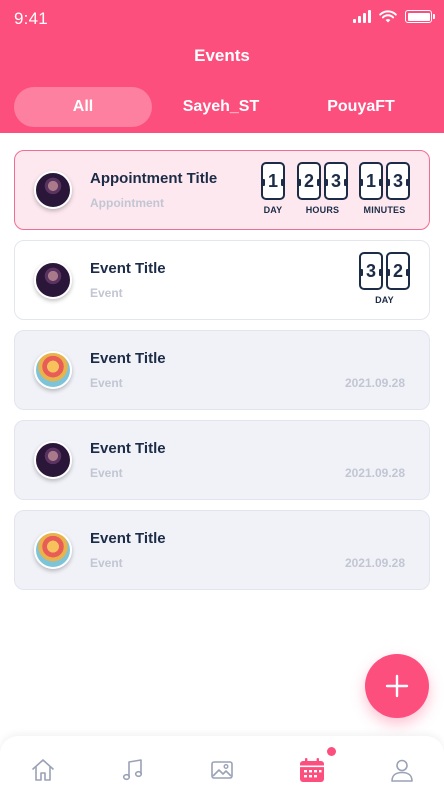 Image resolution: width=444 pixels, height=799 pixels. Describe the element at coordinates (222, 18) in the screenshot. I see `status-bar: 9:41` at that location.